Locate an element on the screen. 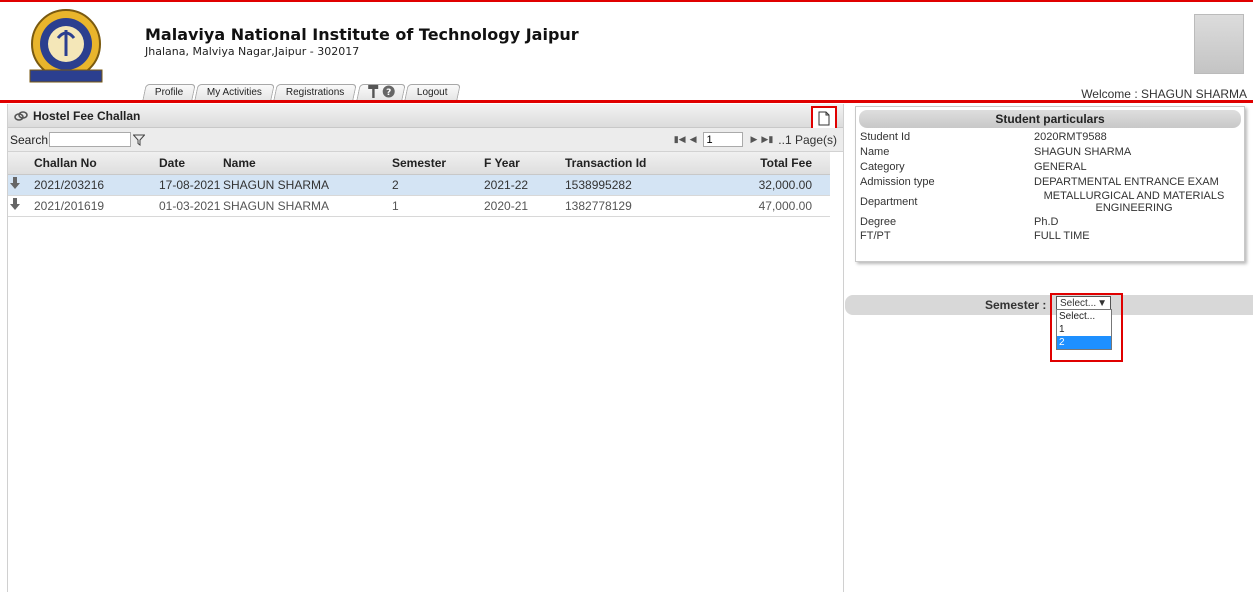 The image size is (1253, 592). challan-date: 01-03-2021 is located at coordinates (191, 206).